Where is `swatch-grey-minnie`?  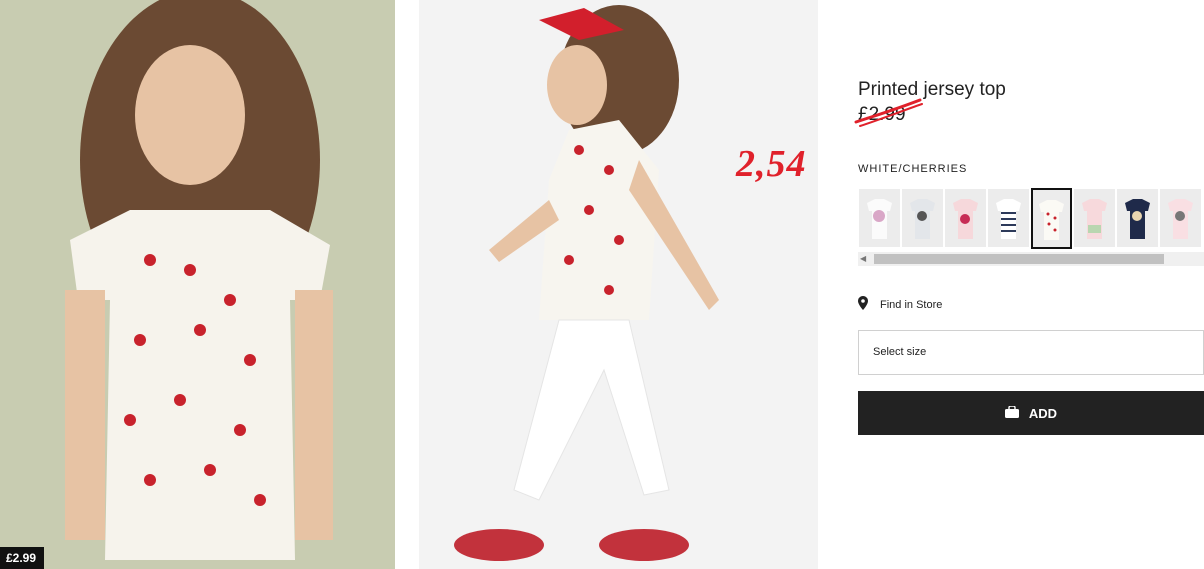 swatch-grey-minnie is located at coordinates (922, 218).